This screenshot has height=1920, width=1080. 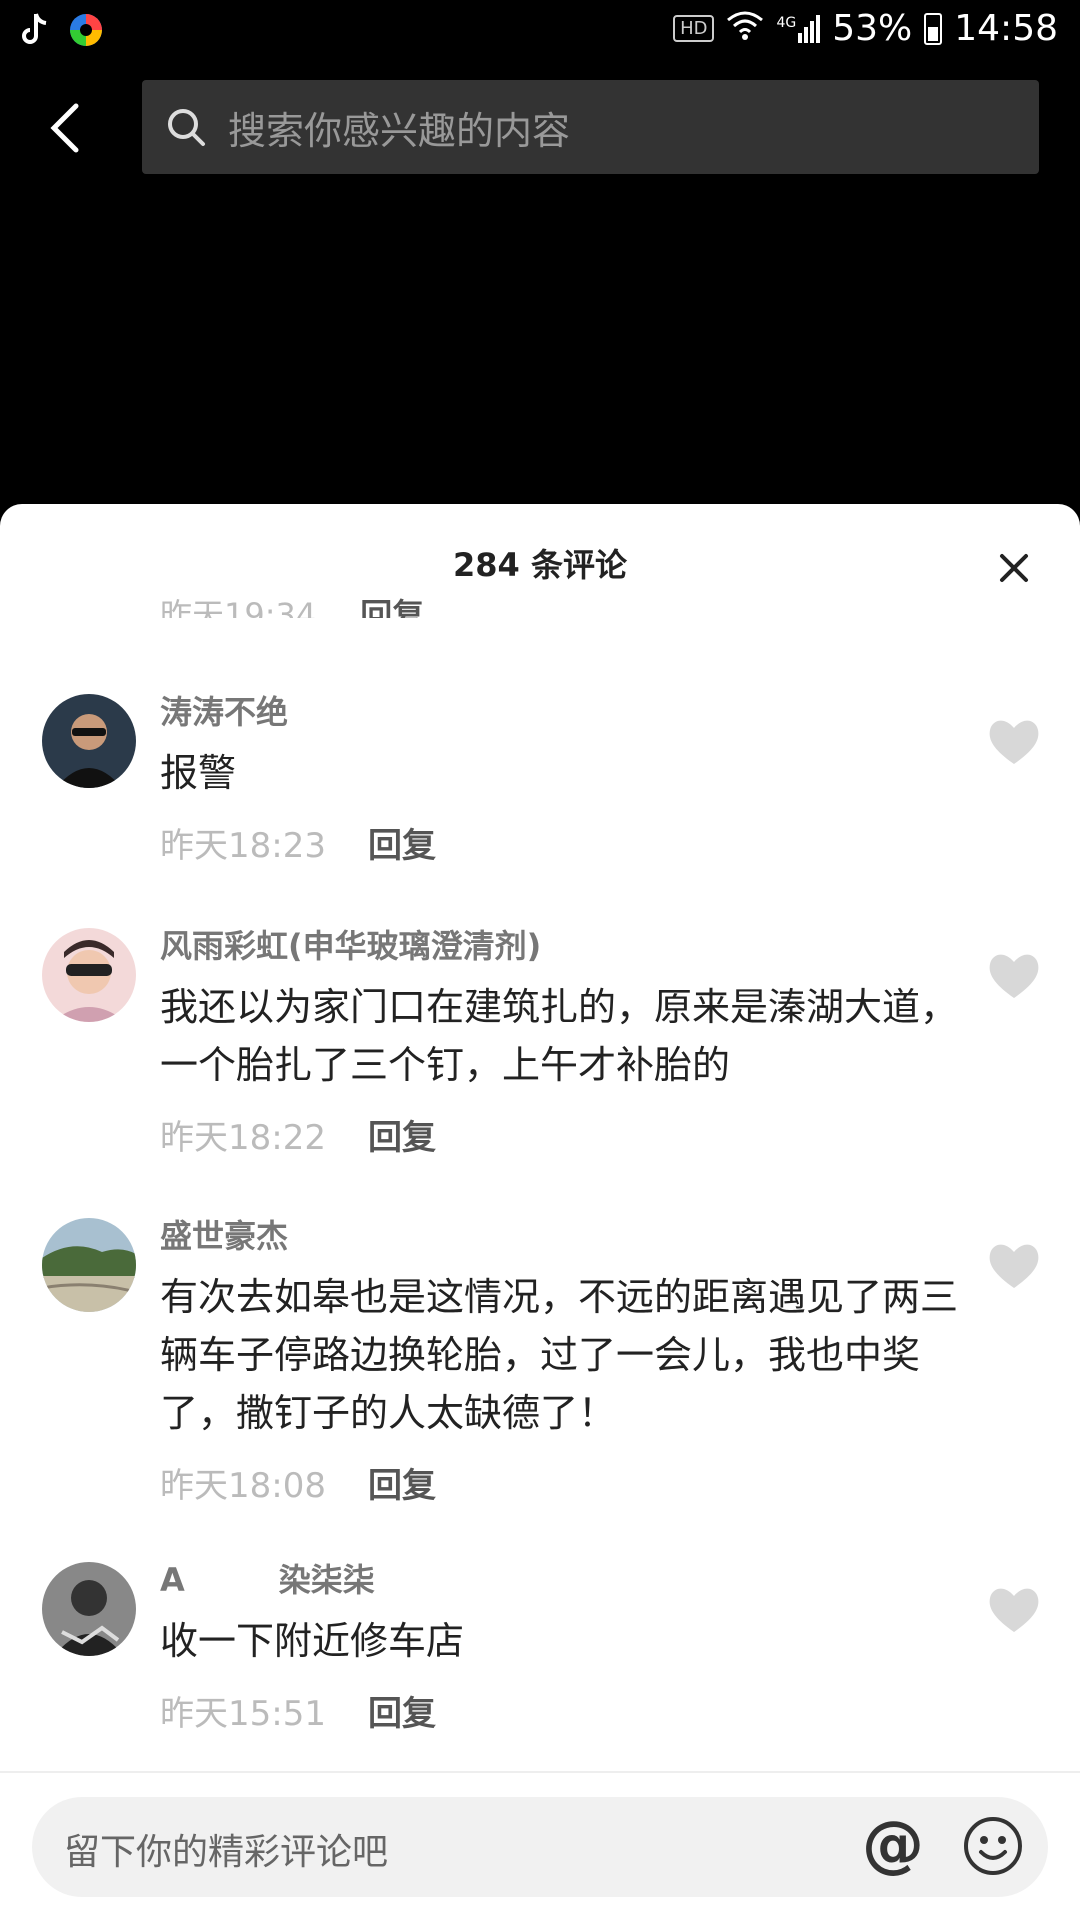 I want to click on app-logo-icon, so click(x=86, y=32).